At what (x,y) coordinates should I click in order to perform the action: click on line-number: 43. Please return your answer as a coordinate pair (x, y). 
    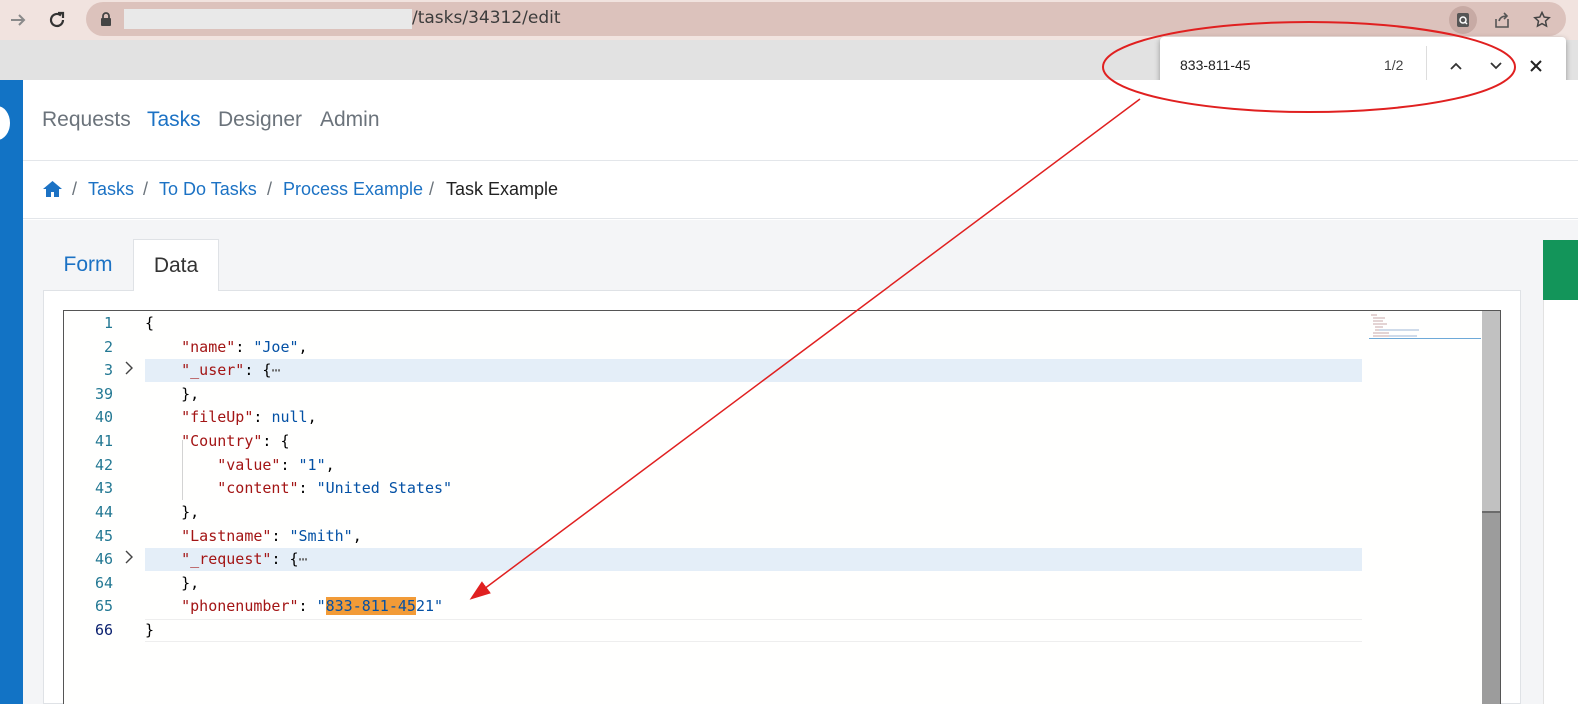
    Looking at the image, I should click on (103, 488).